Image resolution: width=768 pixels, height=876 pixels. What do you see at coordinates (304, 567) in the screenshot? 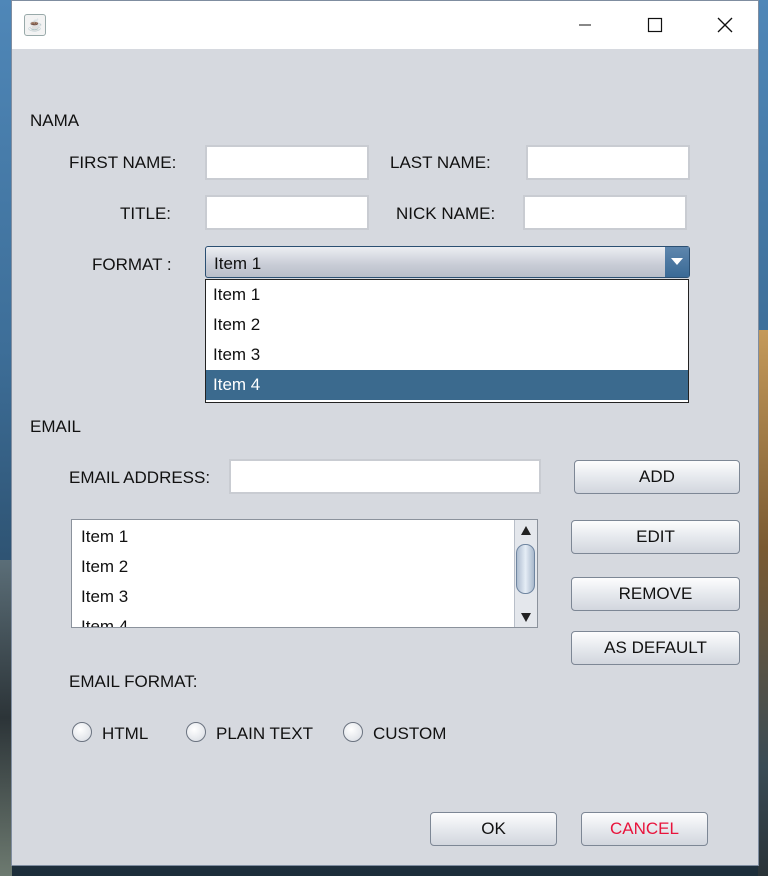
I see `list-item: Item 2` at bounding box center [304, 567].